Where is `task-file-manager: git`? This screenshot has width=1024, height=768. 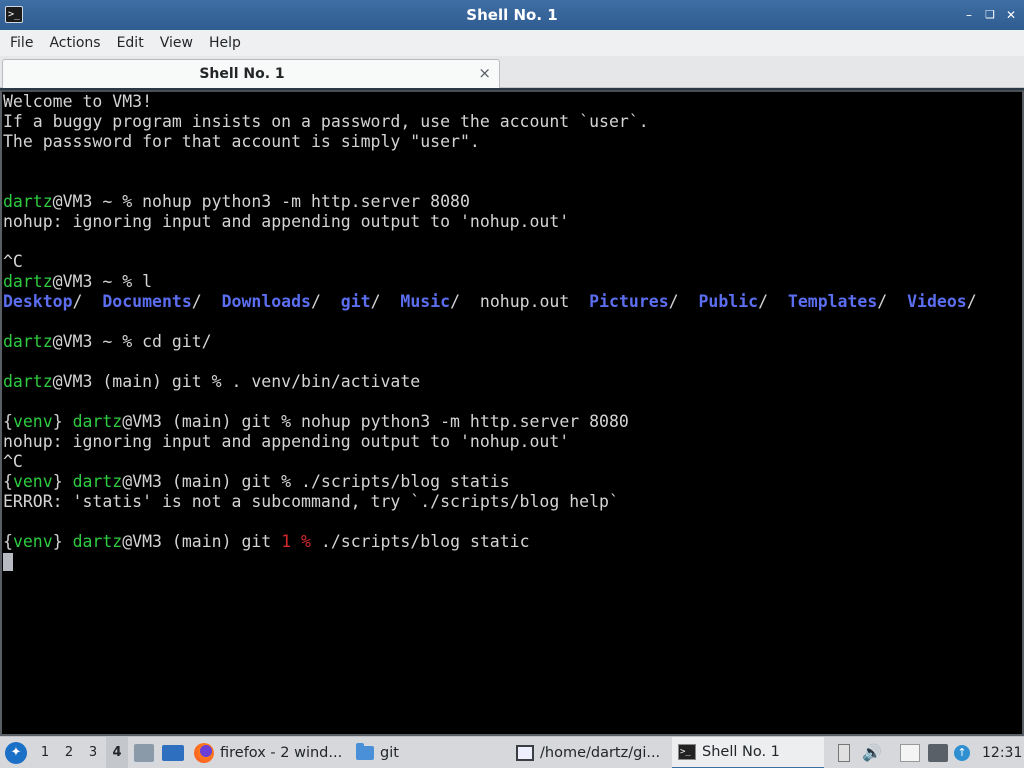
task-file-manager: git is located at coordinates (431, 752).